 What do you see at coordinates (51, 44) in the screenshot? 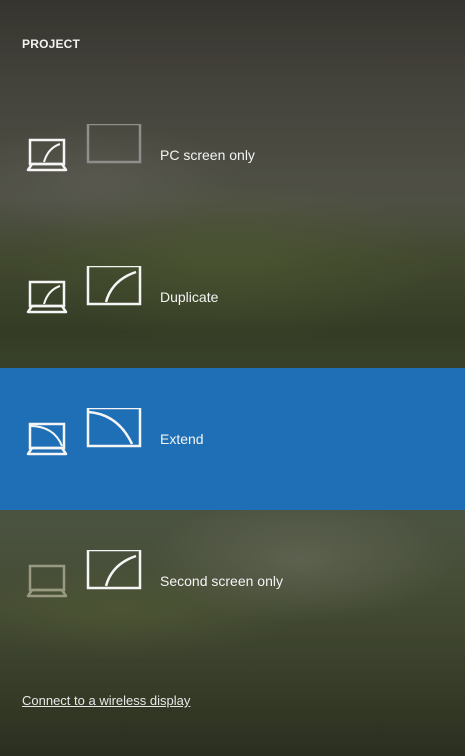
I see `panel-title: PROJECT` at bounding box center [51, 44].